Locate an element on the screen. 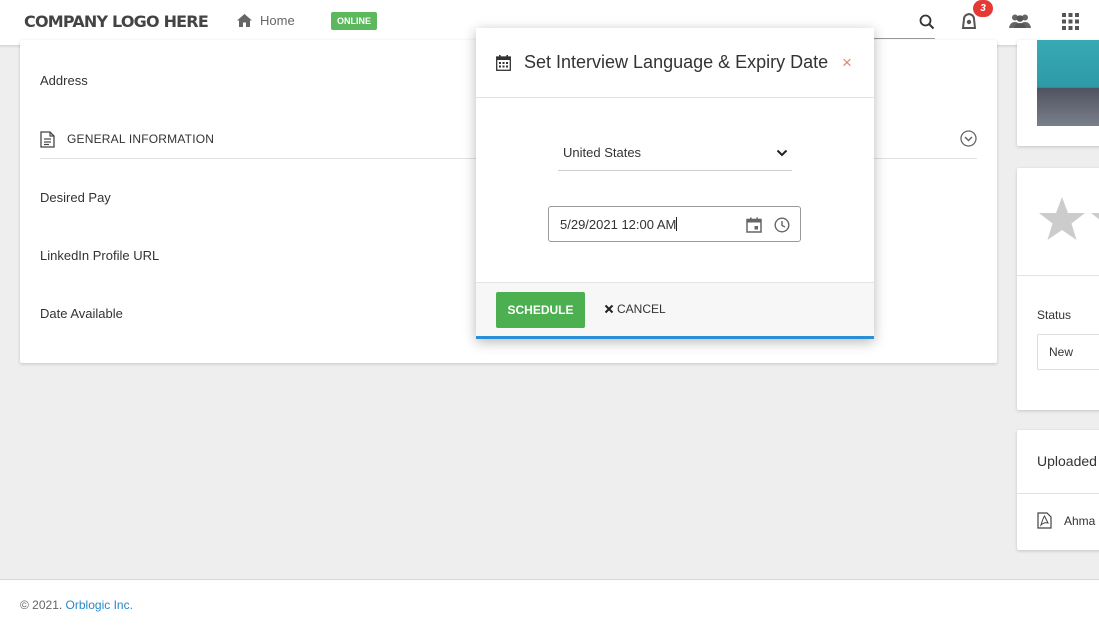 Image resolution: width=1099 pixels, height=630 pixels. status-select: New is located at coordinates (1068, 352).